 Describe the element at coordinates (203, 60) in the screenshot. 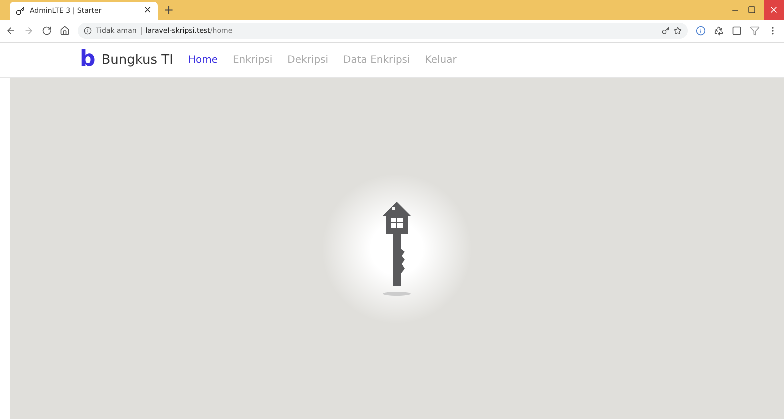

I see `nav-link: Home` at that location.